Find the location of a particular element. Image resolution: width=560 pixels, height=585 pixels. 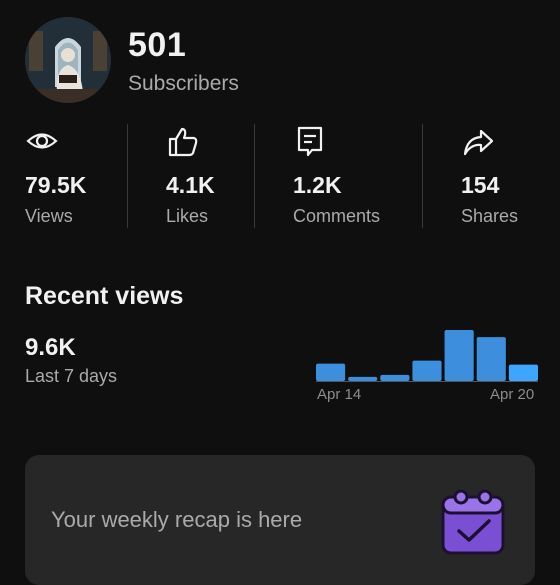

channel-avatar is located at coordinates (68, 60).